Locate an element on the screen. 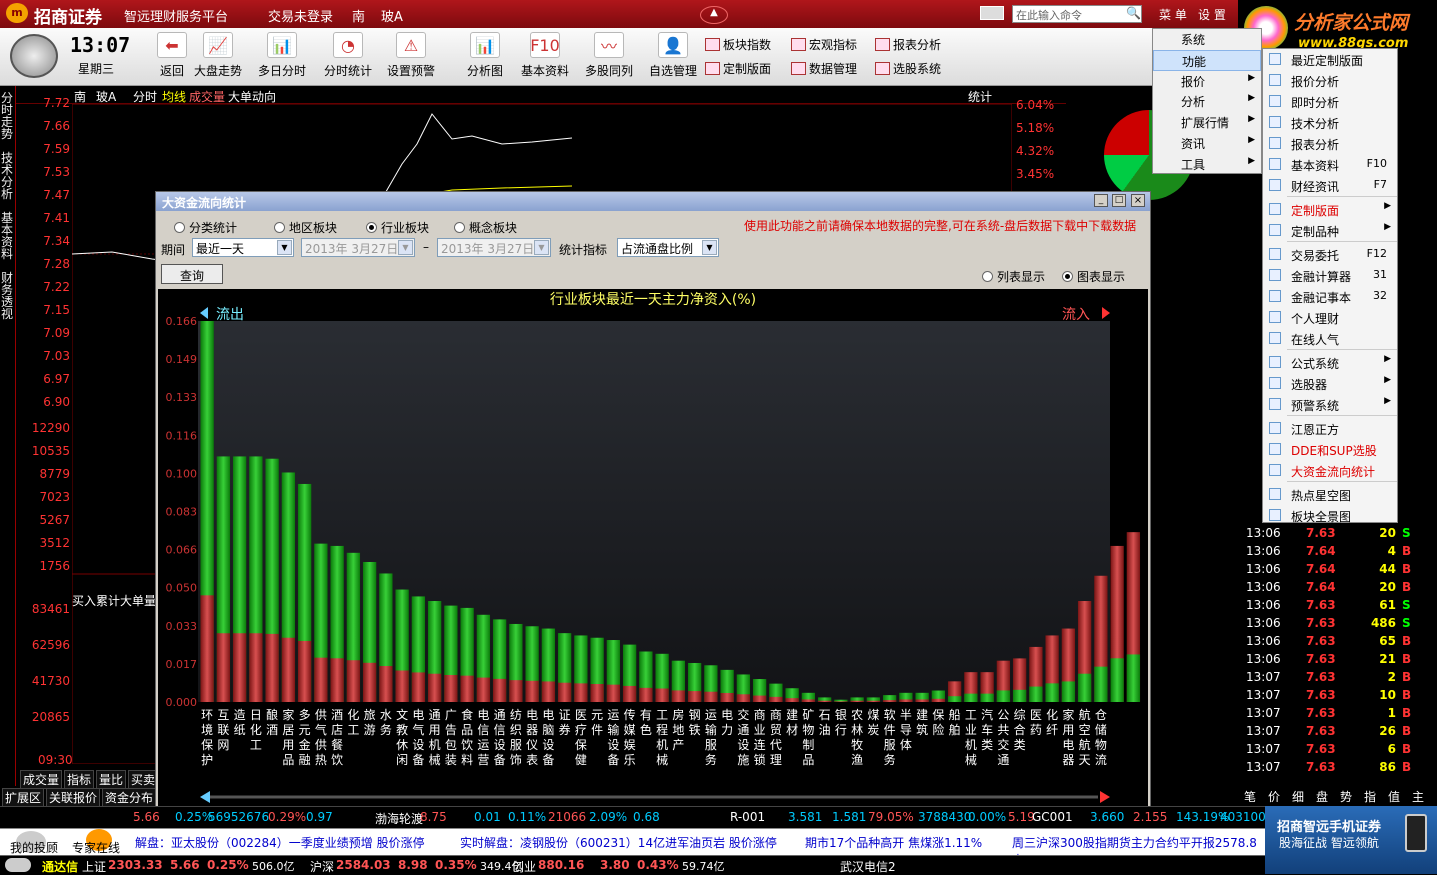 The width and height of the screenshot is (1437, 875). date-to-select: 2013年 3月27日 ▼ is located at coordinates (494, 247).